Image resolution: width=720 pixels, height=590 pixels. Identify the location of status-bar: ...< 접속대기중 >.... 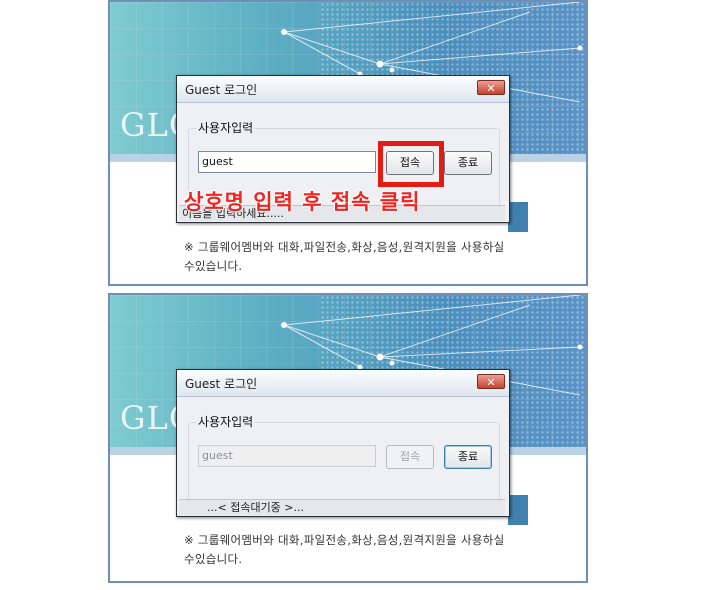
(342, 507).